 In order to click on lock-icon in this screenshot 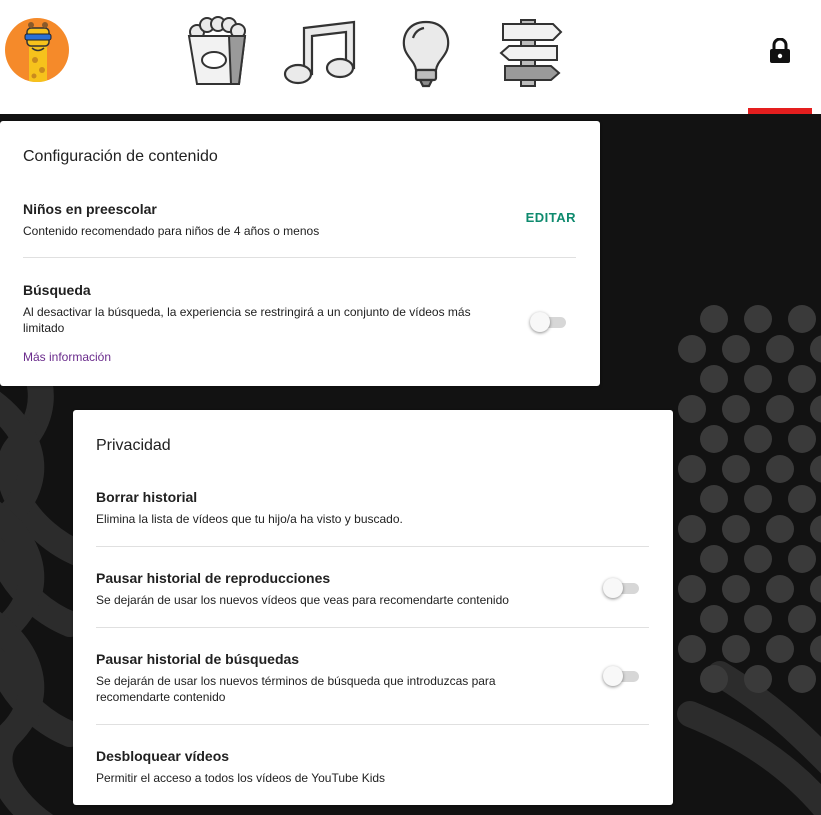, I will do `click(780, 51)`.